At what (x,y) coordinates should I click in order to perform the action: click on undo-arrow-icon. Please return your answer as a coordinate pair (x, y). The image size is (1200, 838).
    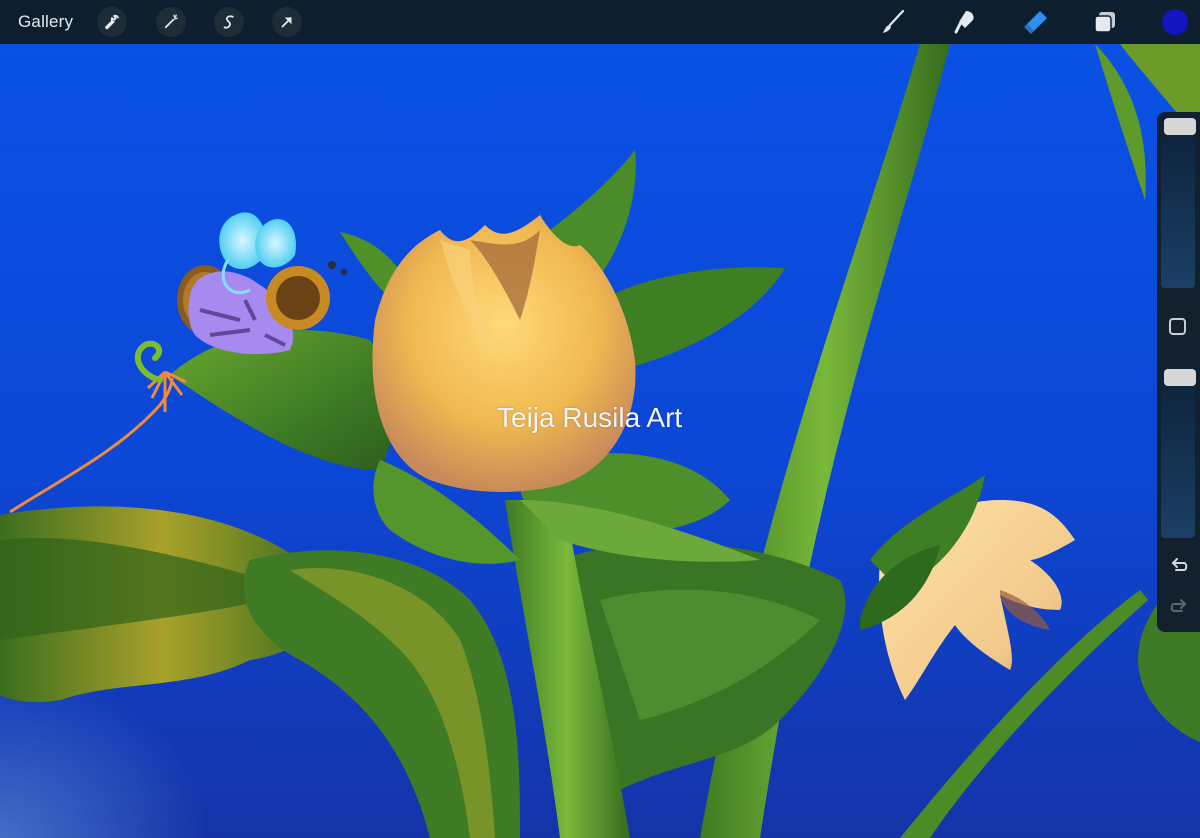
    Looking at the image, I should click on (1179, 566).